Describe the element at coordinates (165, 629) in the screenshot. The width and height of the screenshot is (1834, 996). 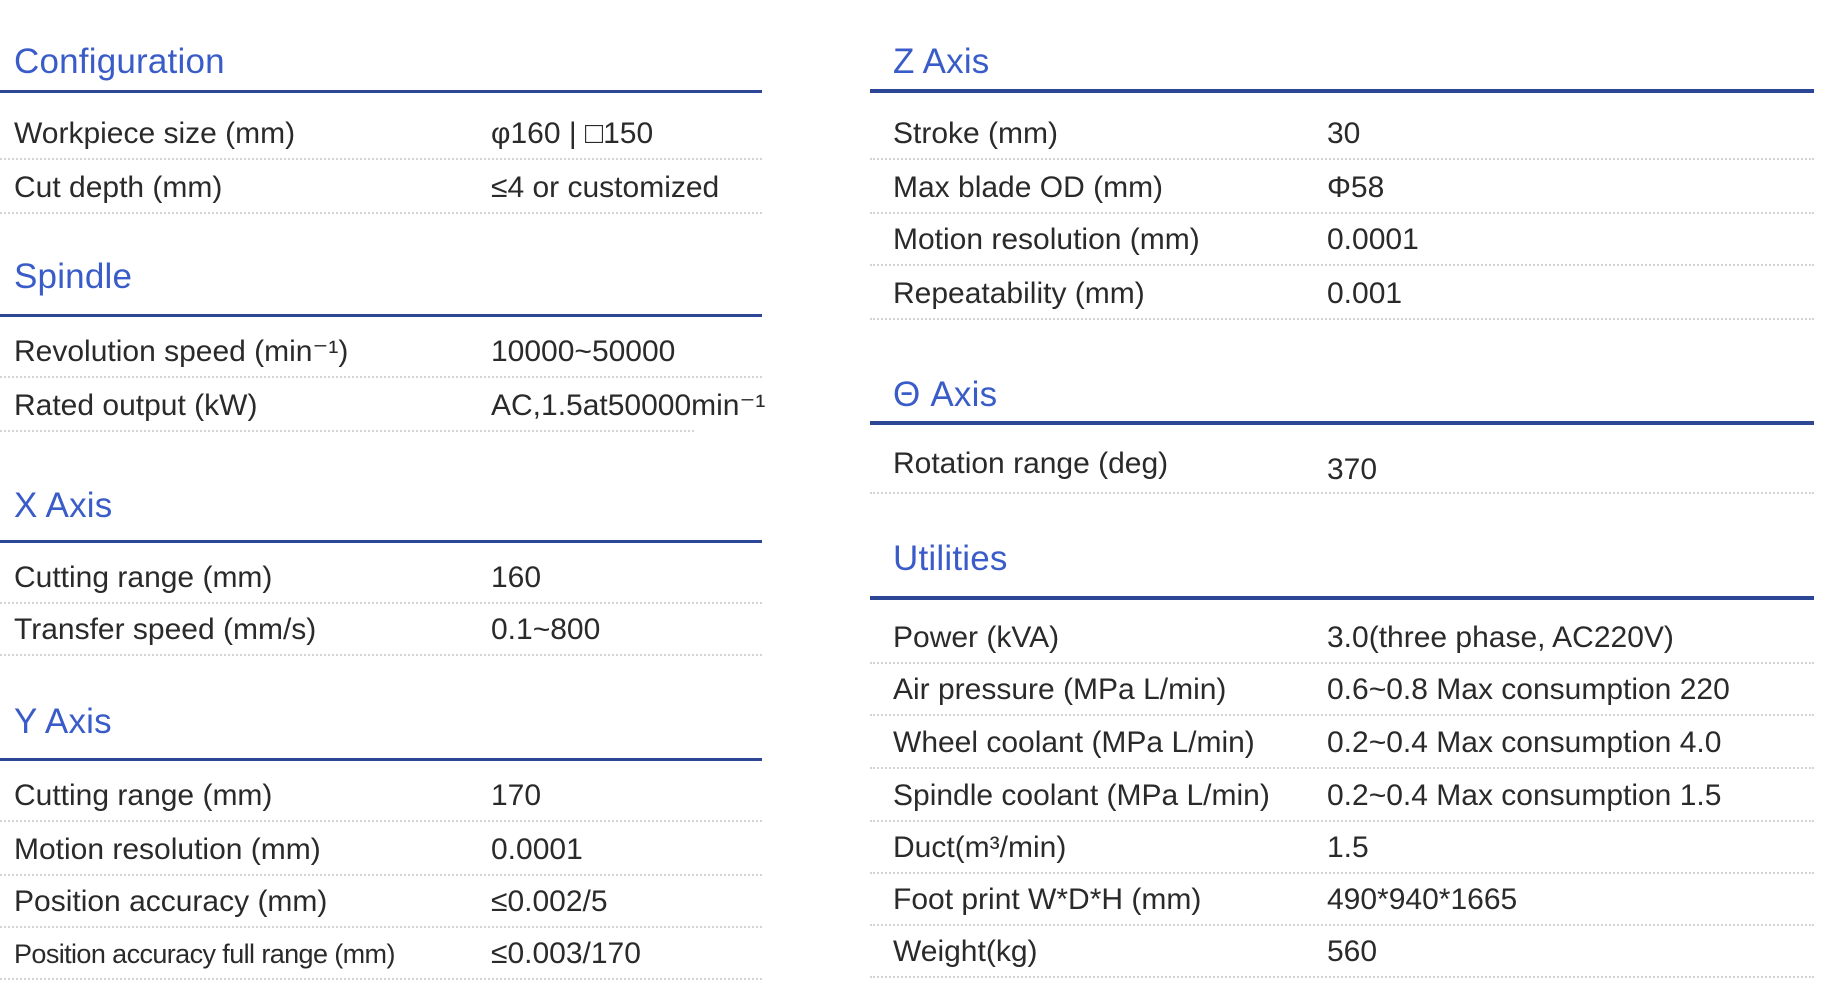
I see `spec-label: Transfer speed (mm/s)` at that location.